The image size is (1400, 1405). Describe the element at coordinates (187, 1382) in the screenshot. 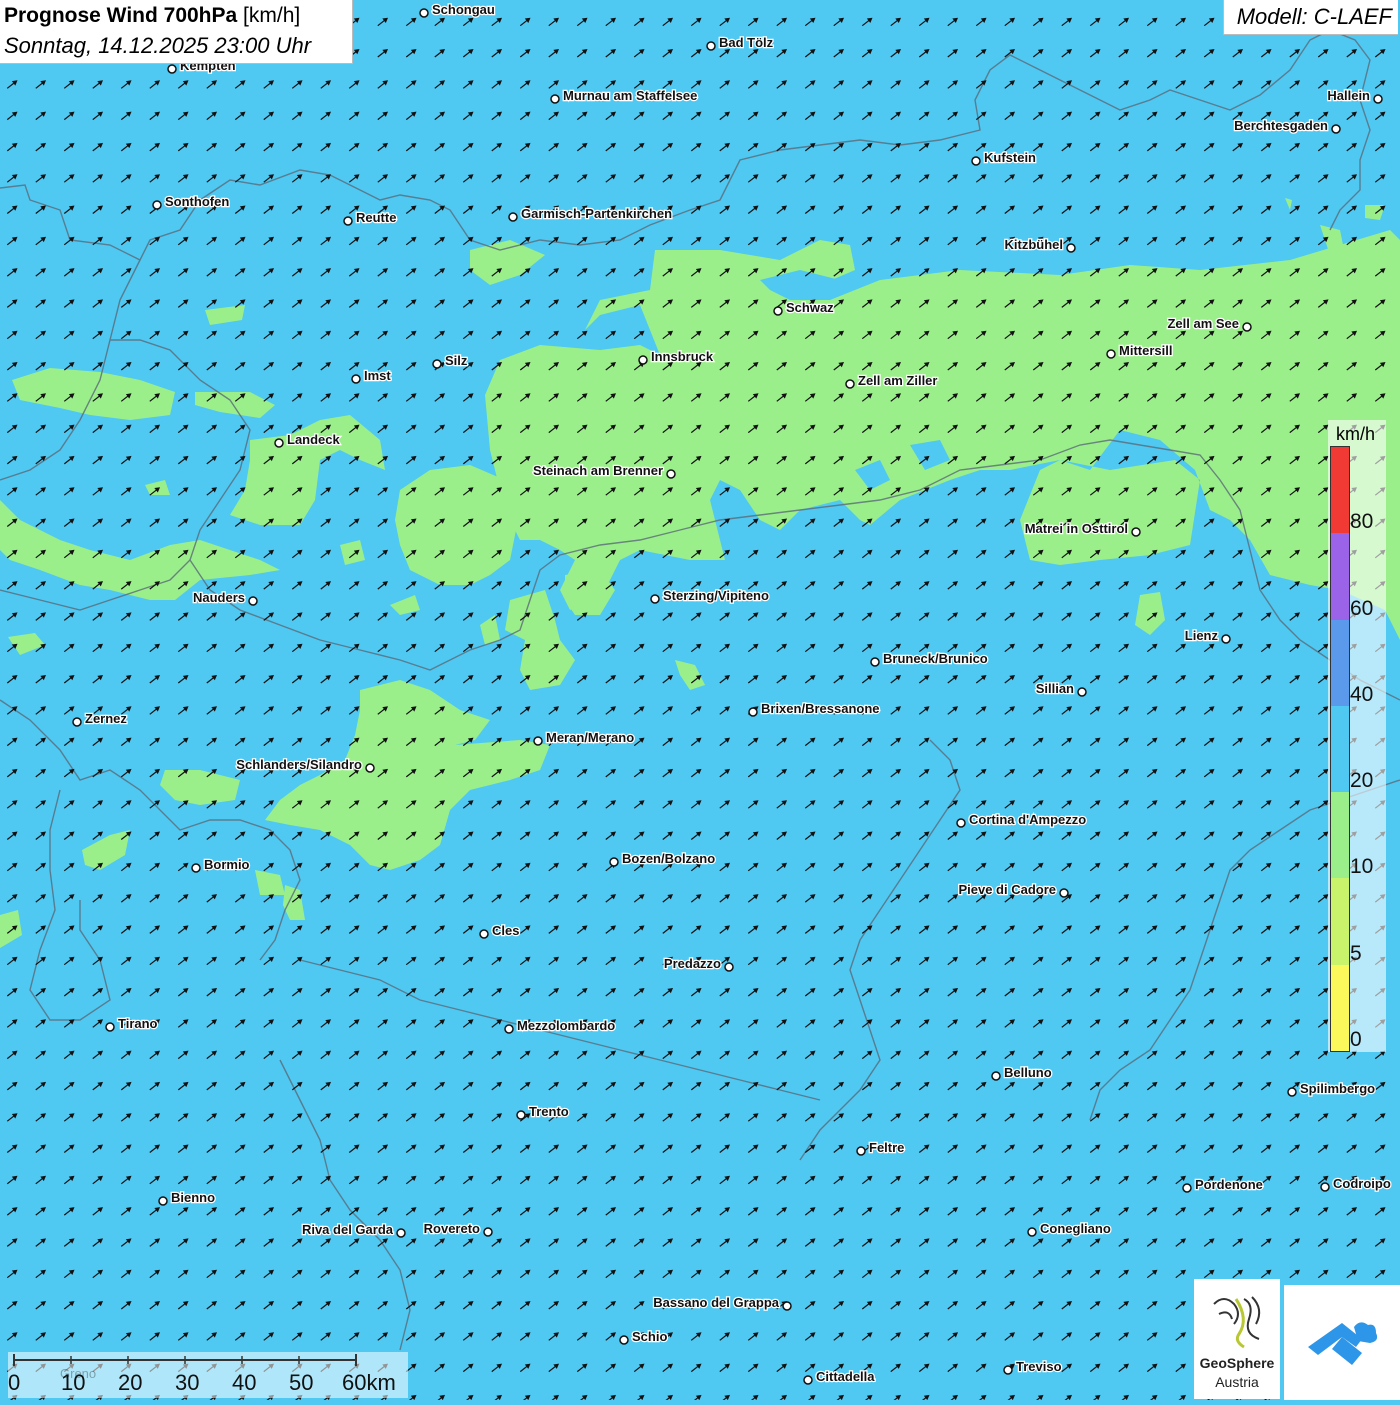

I see `scale-label: 30` at that location.